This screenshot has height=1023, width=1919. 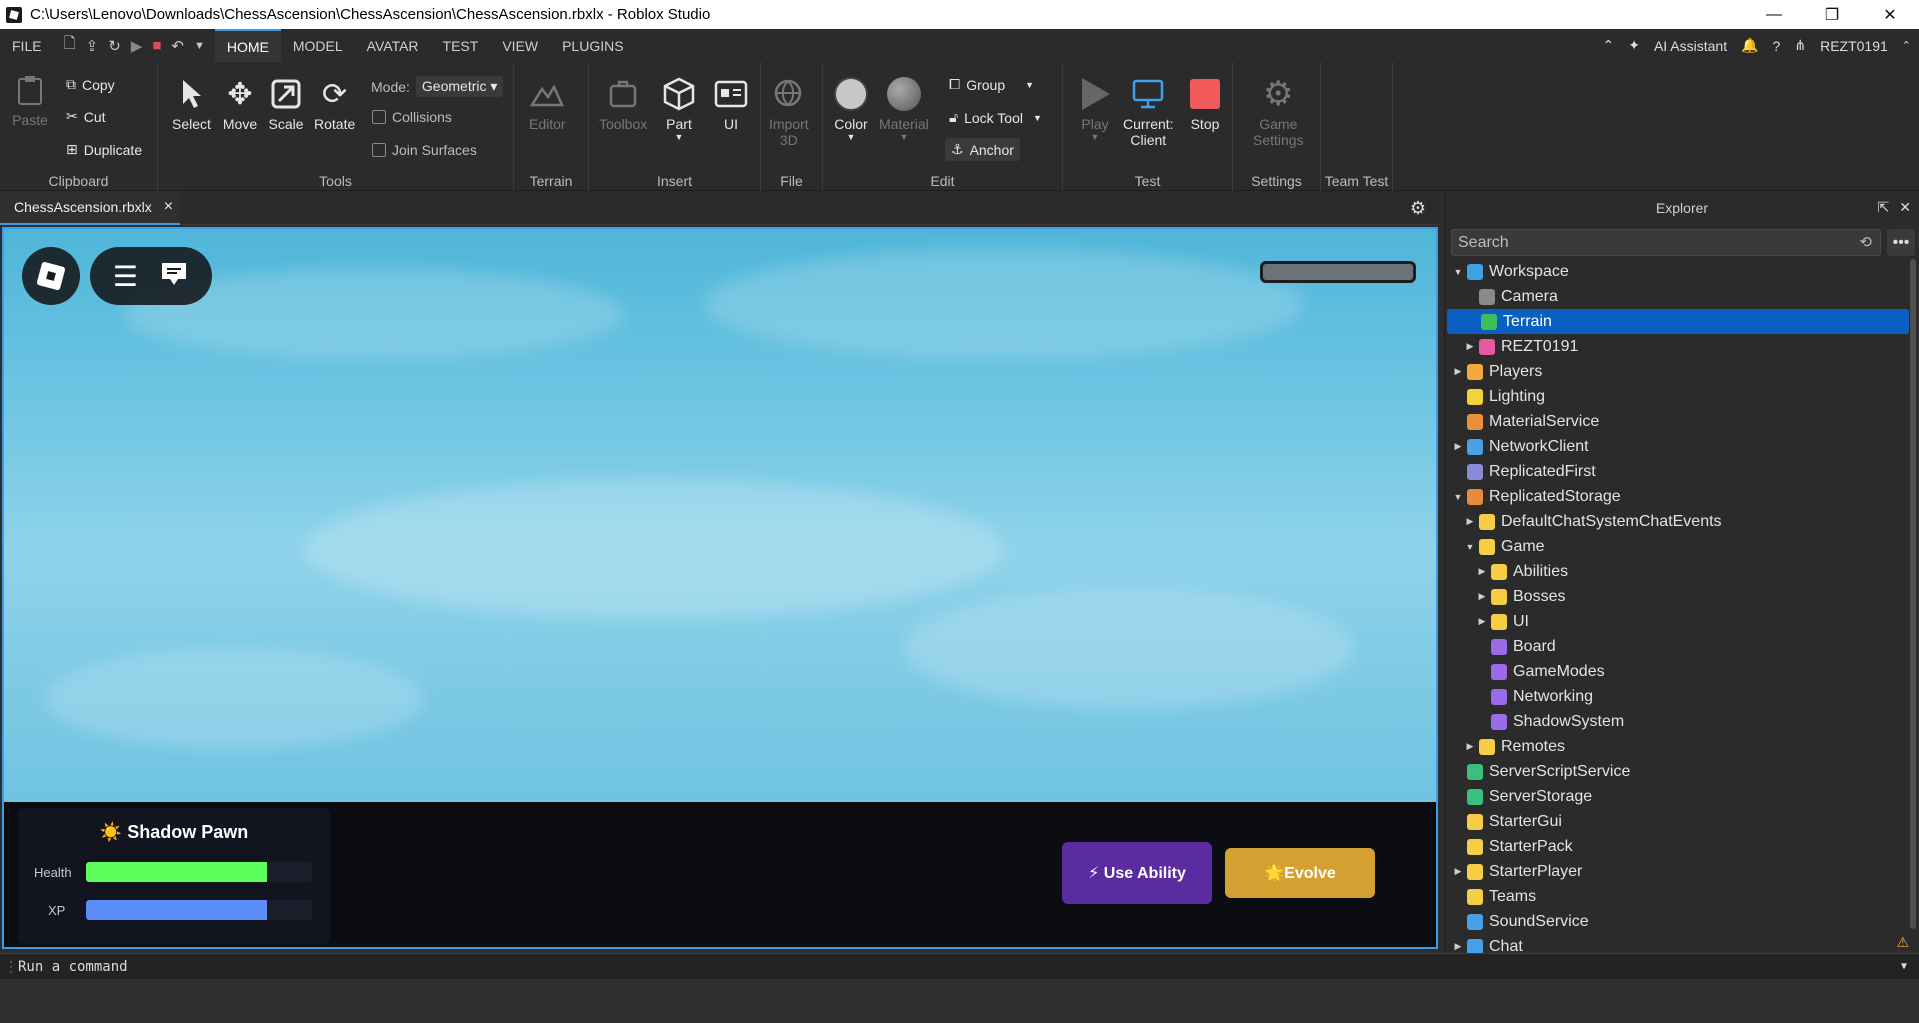 I want to click on tree-item: ReplicatedFirst, so click(x=1677, y=471).